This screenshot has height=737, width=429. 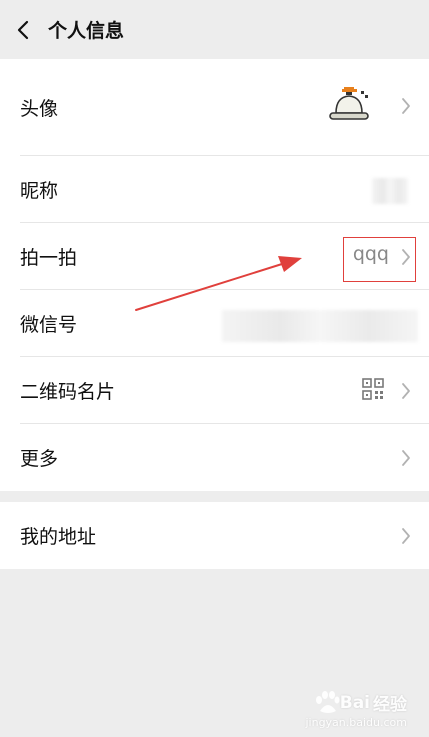 What do you see at coordinates (354, 702) in the screenshot?
I see `watermark-text: Bai` at bounding box center [354, 702].